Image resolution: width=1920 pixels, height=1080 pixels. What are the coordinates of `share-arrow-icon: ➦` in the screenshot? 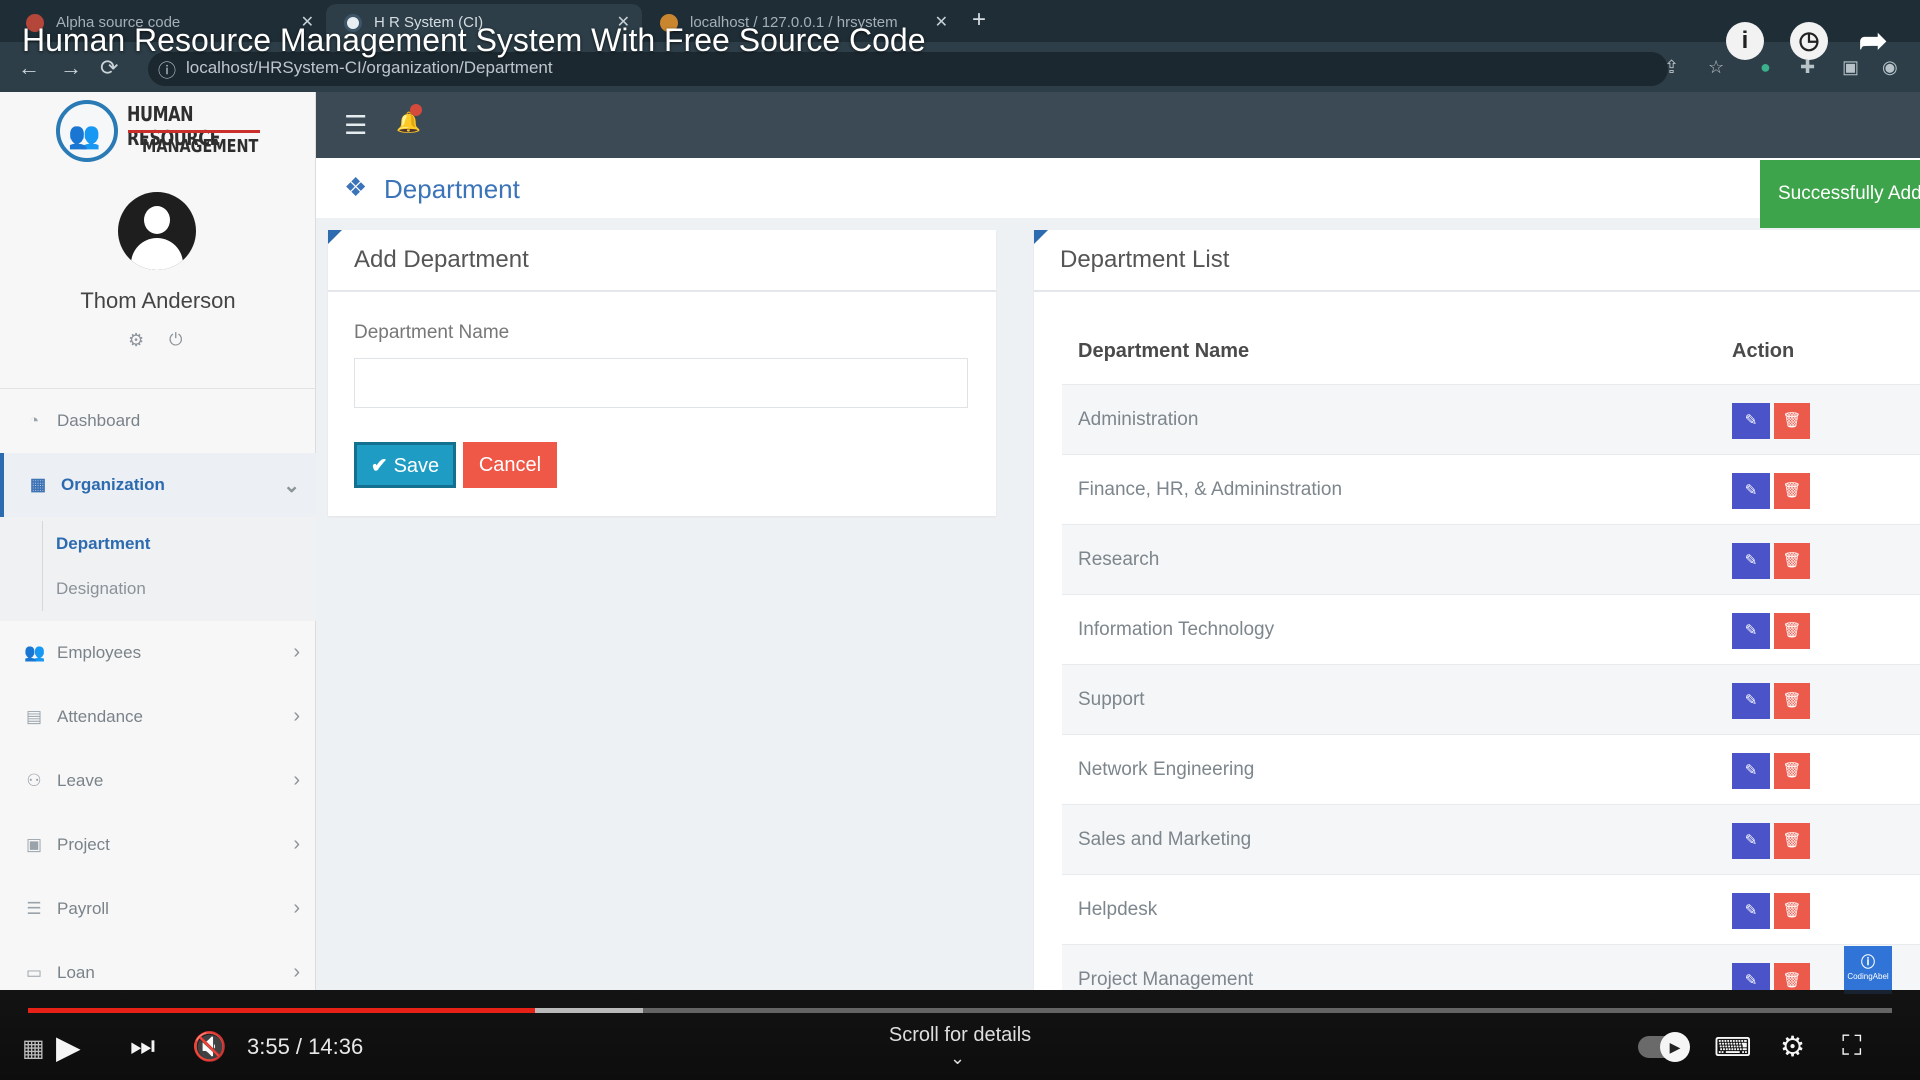 It's located at (1873, 41).